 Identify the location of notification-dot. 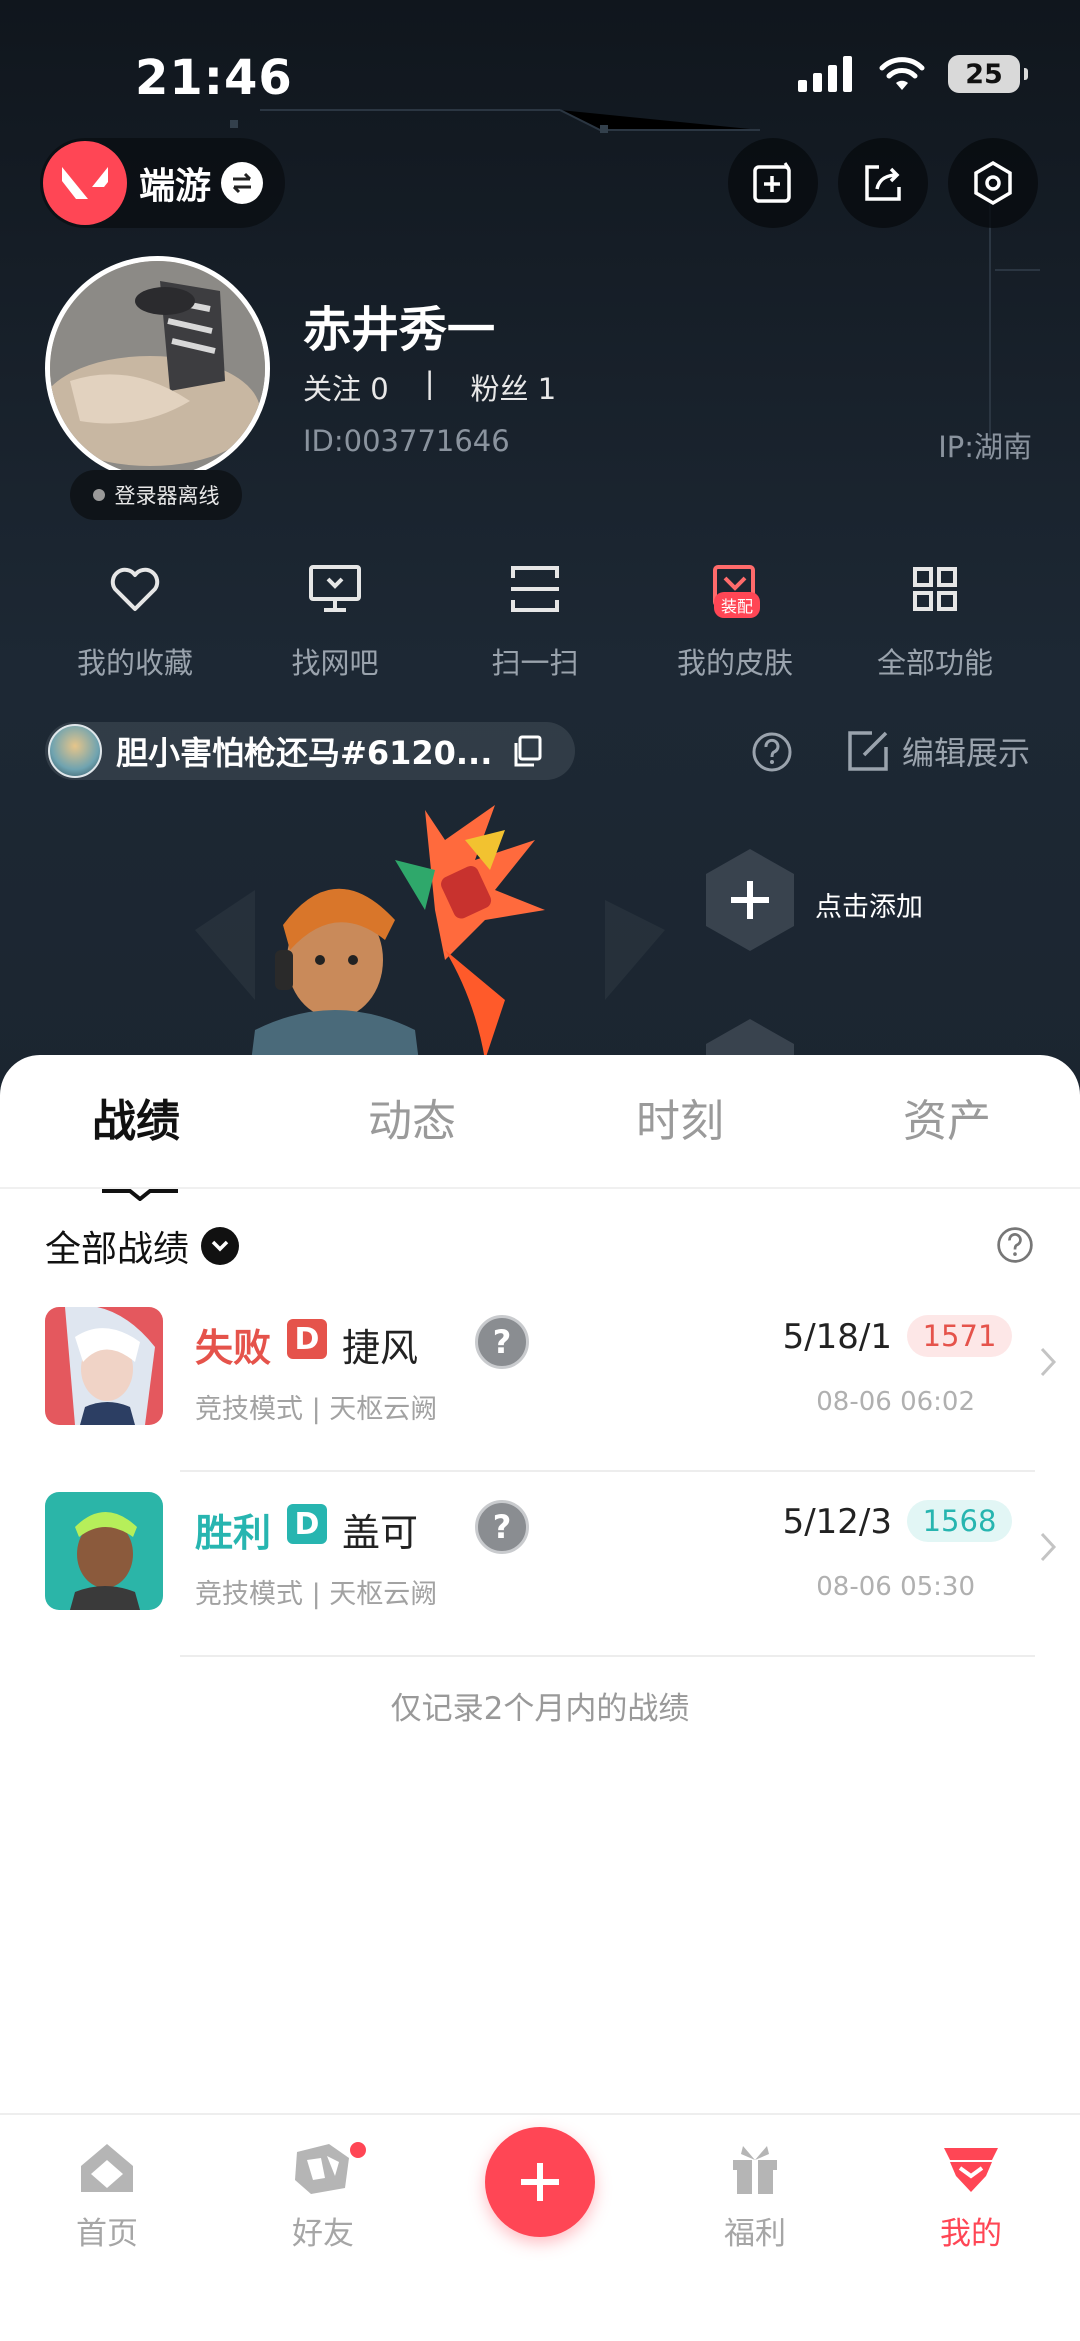
(358, 2150).